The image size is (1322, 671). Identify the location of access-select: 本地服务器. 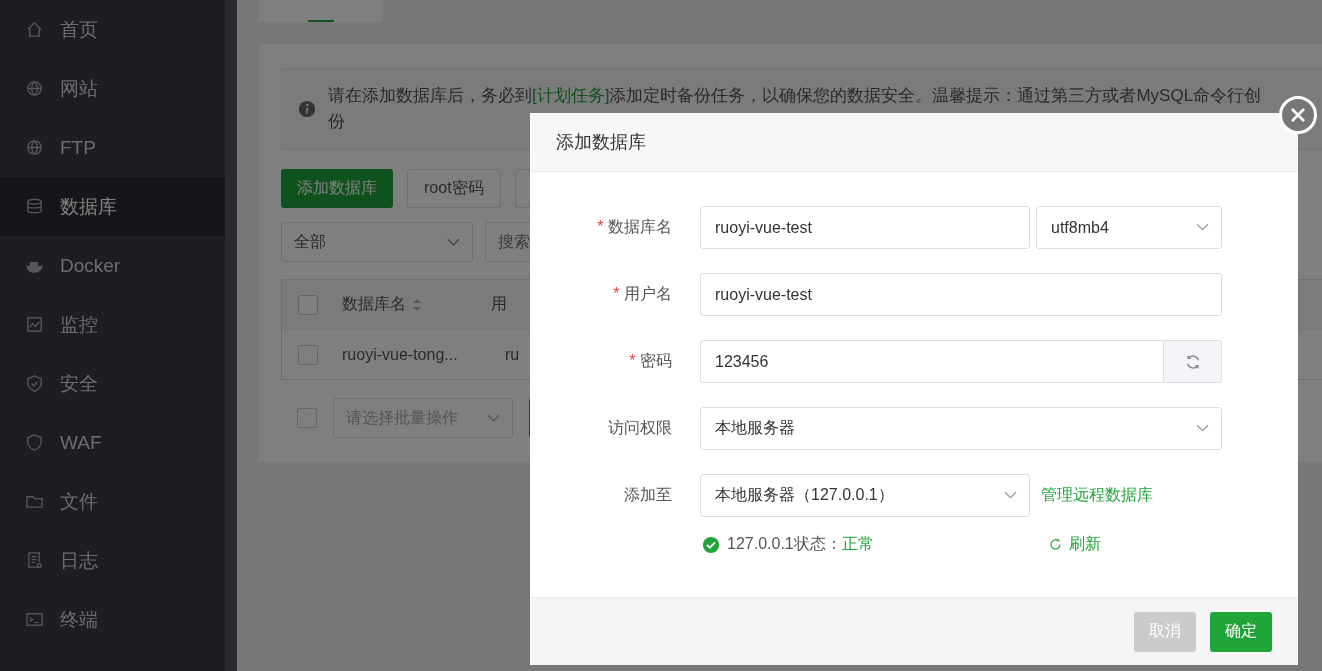
(961, 428).